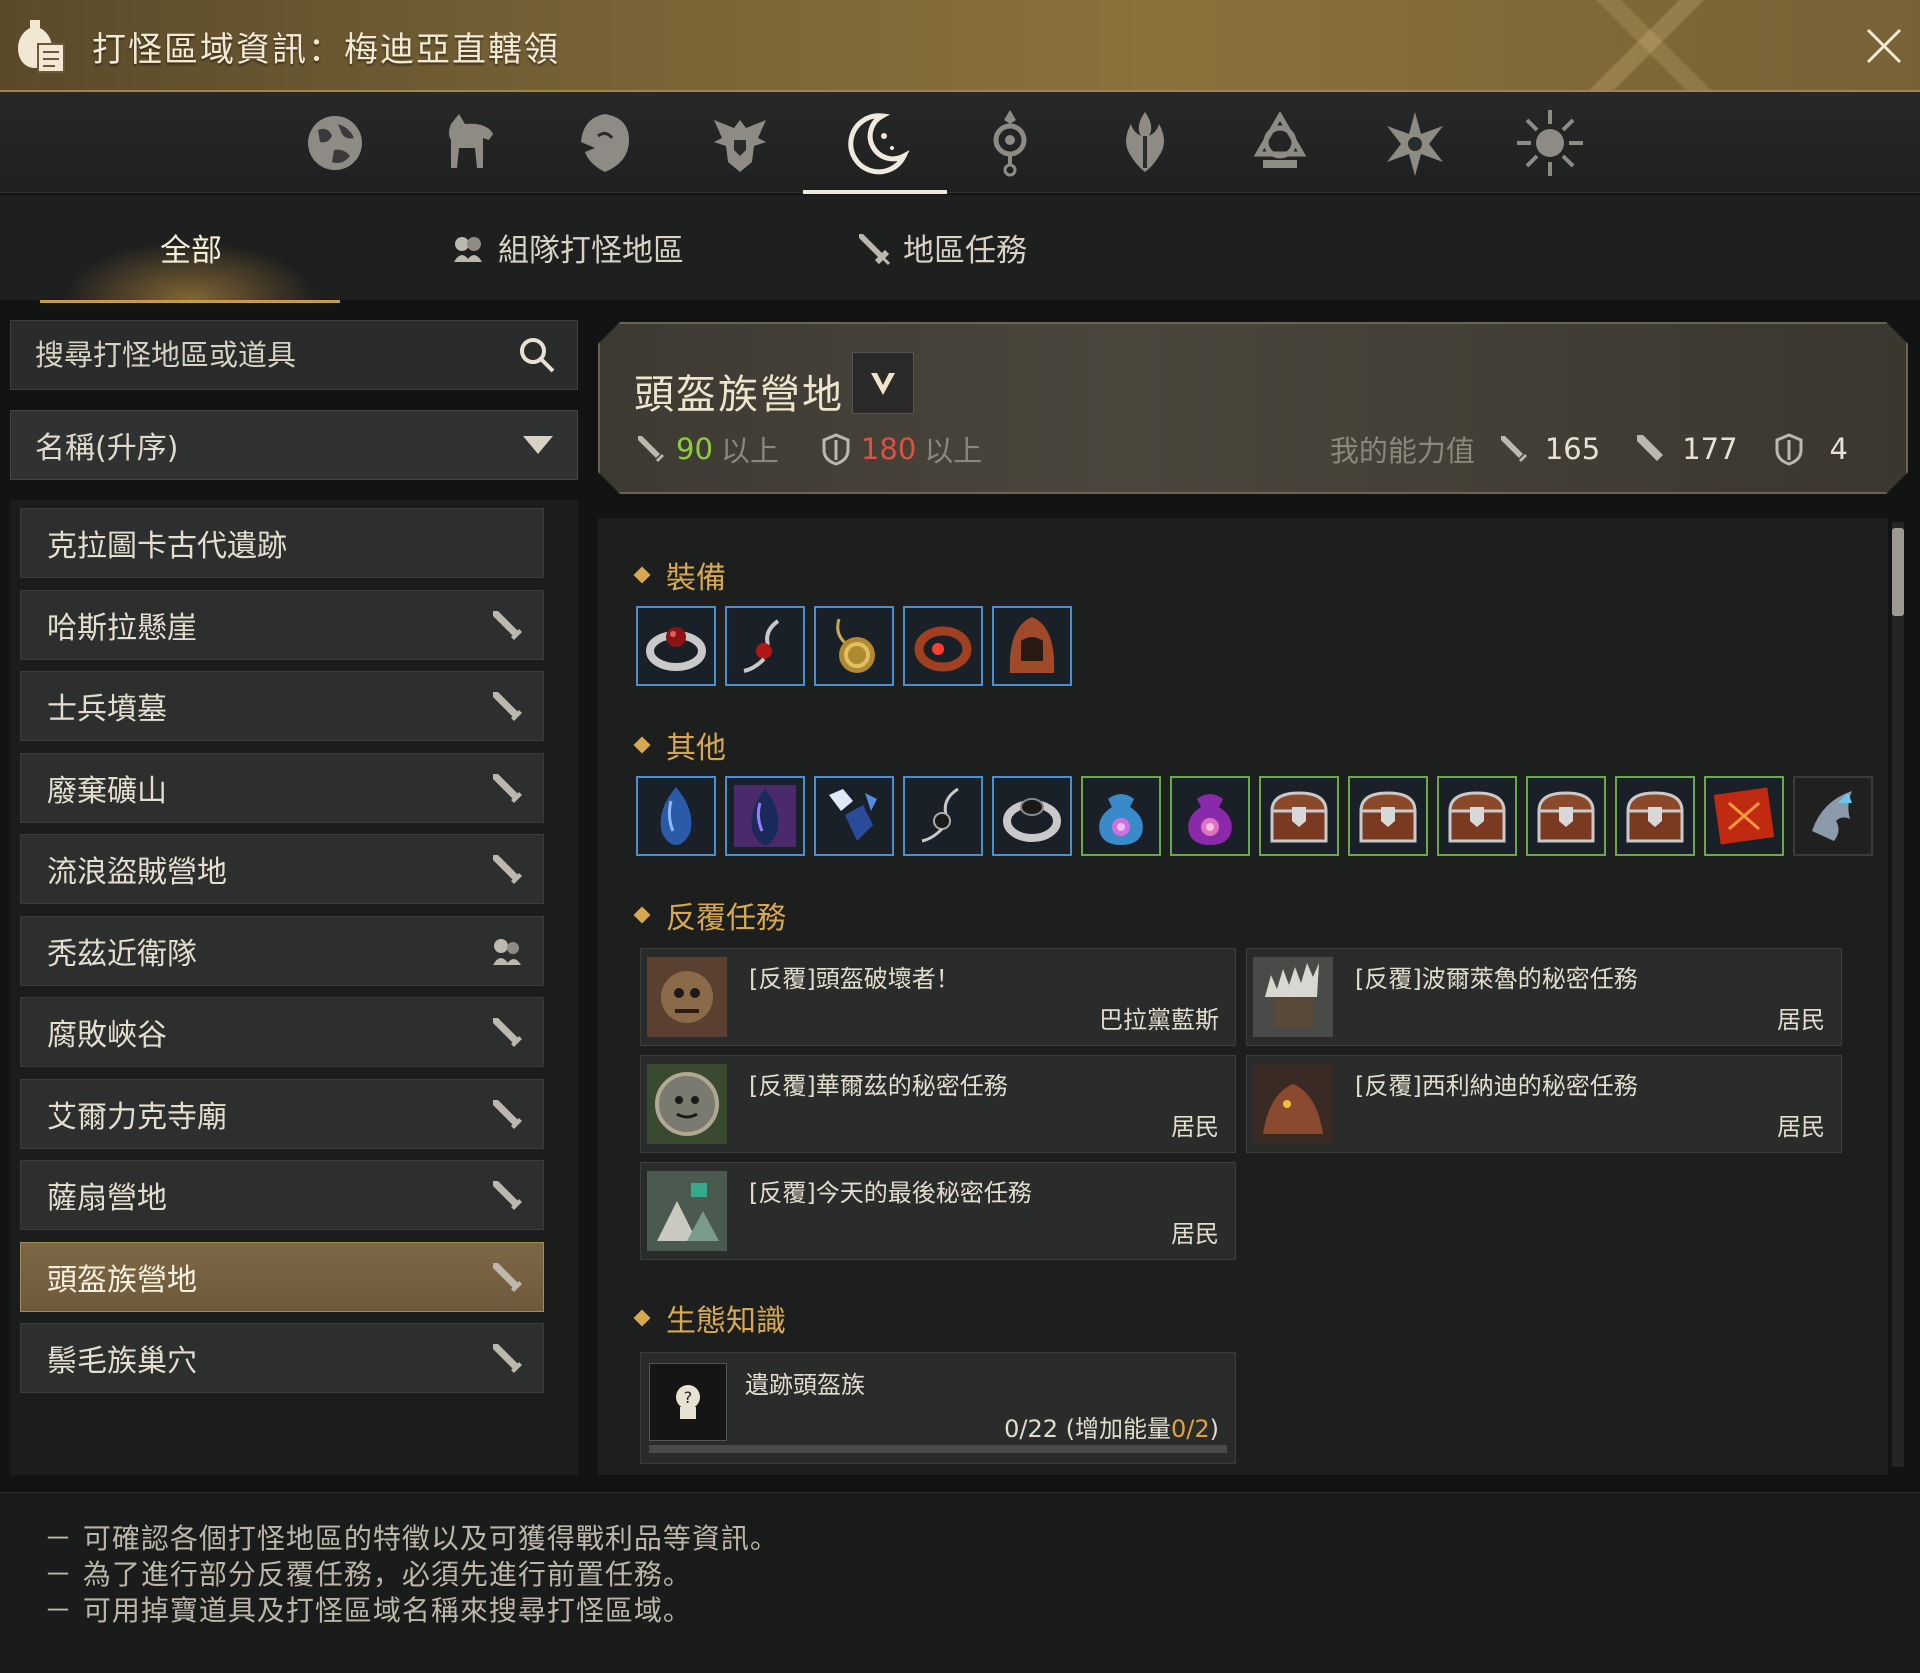 This screenshot has height=1673, width=1920. Describe the element at coordinates (282, 1032) in the screenshot. I see `zone-list-item: 腐敗峽谷` at that location.